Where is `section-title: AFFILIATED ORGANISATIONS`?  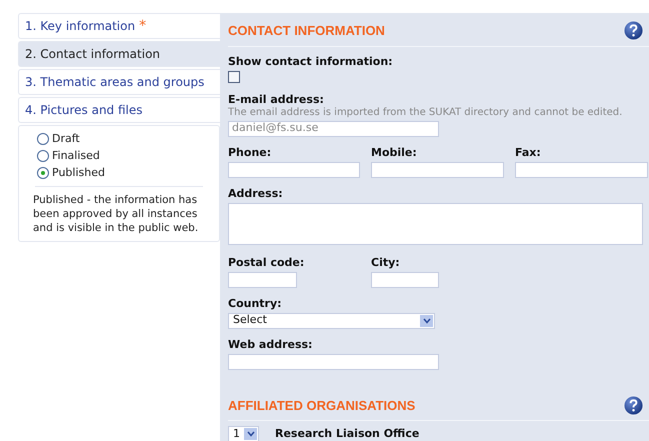
section-title: AFFILIATED ORGANISATIONS is located at coordinates (322, 405).